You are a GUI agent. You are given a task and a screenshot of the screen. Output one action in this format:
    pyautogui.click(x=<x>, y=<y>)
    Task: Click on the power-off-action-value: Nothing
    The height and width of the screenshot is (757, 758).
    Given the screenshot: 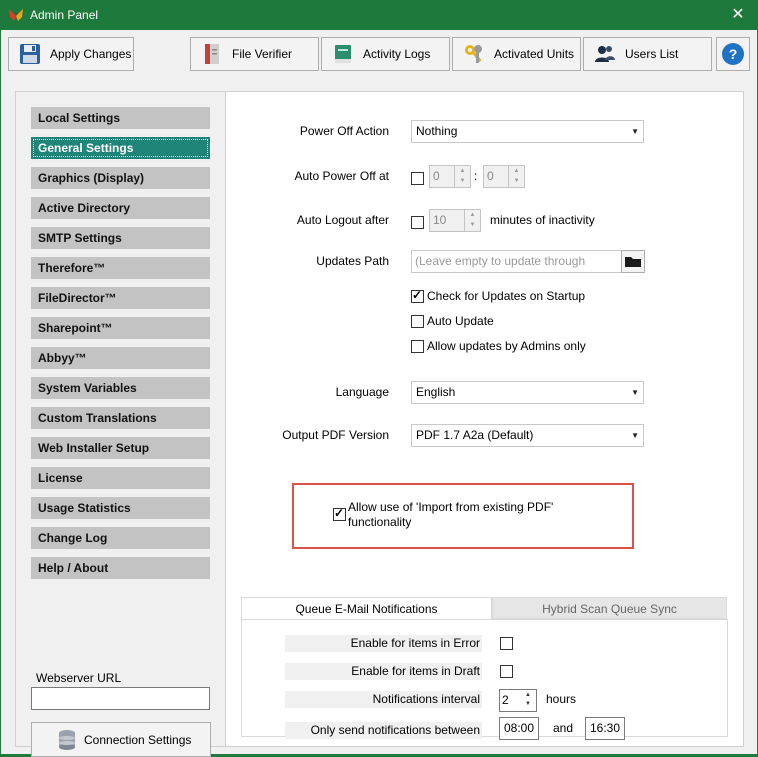 What is the action you would take?
    pyautogui.click(x=437, y=131)
    